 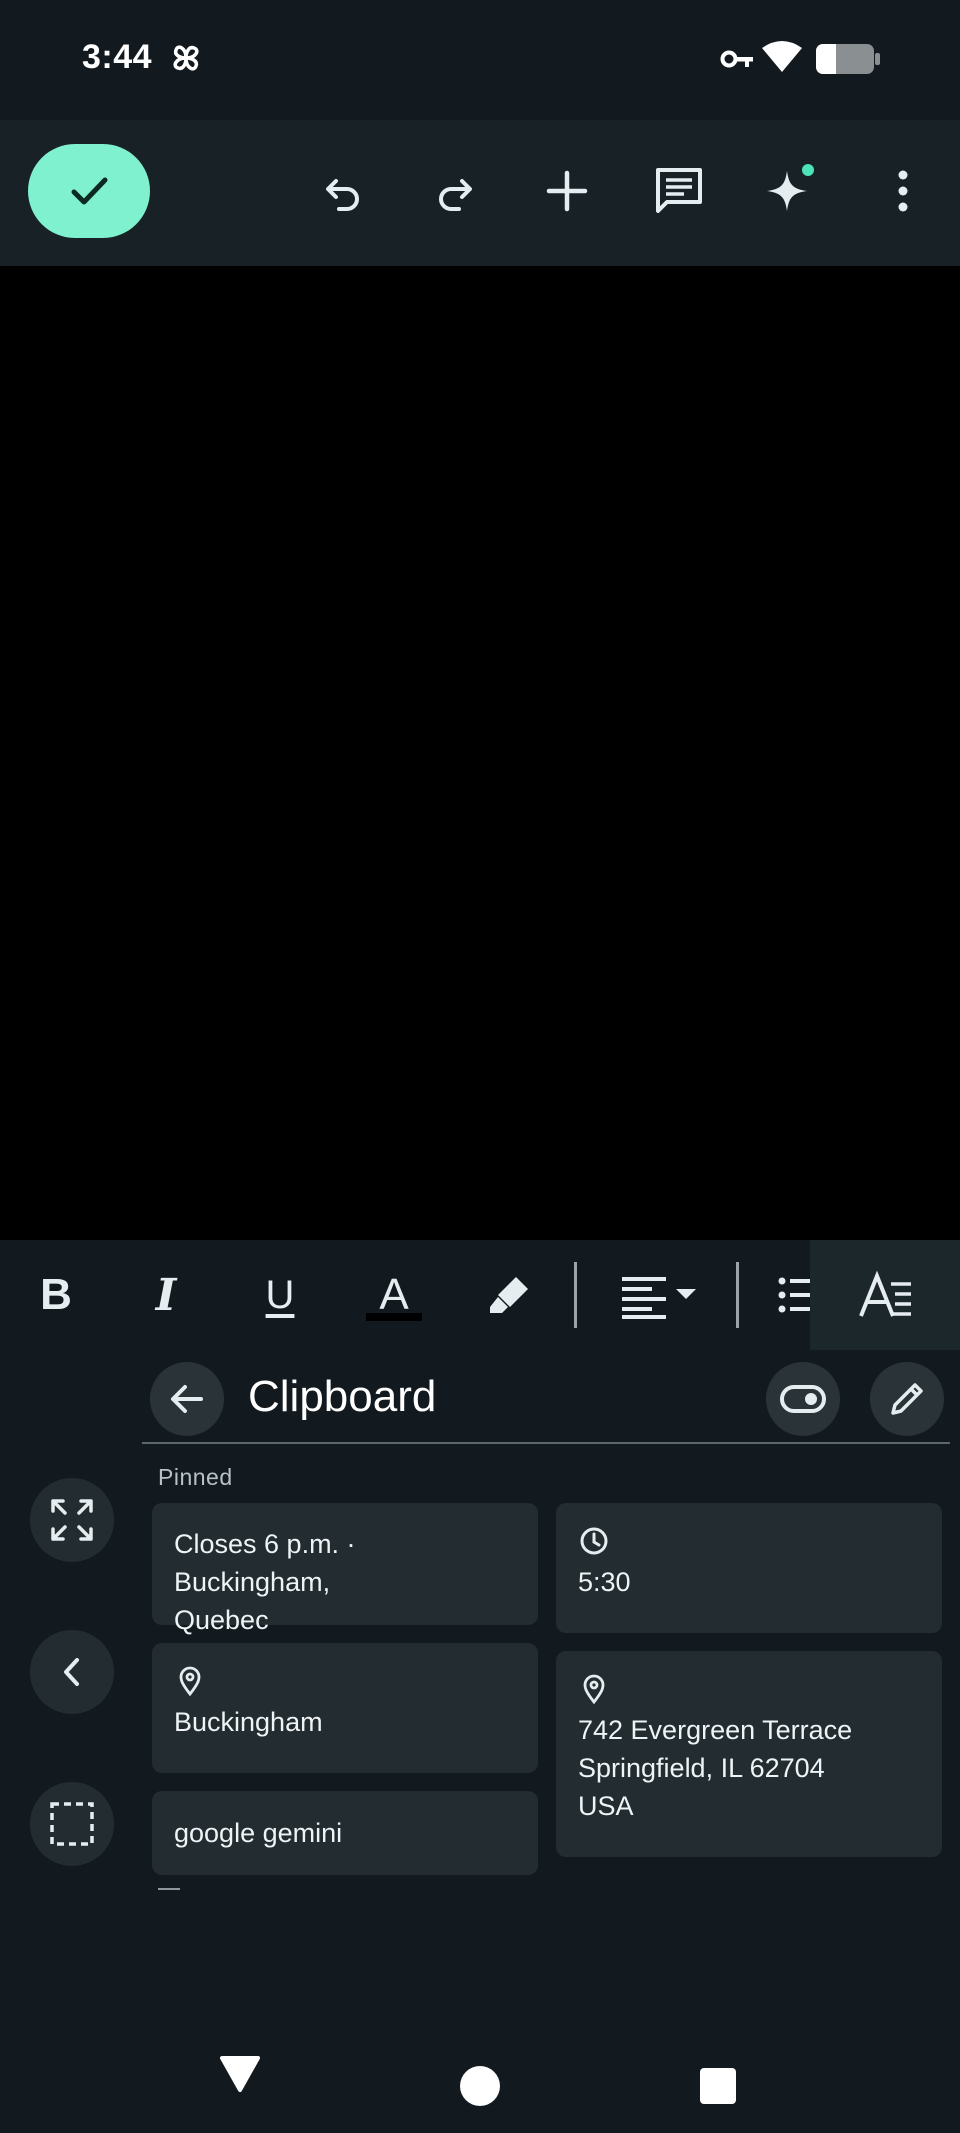 I want to click on text-style-button, so click(x=885, y=1295).